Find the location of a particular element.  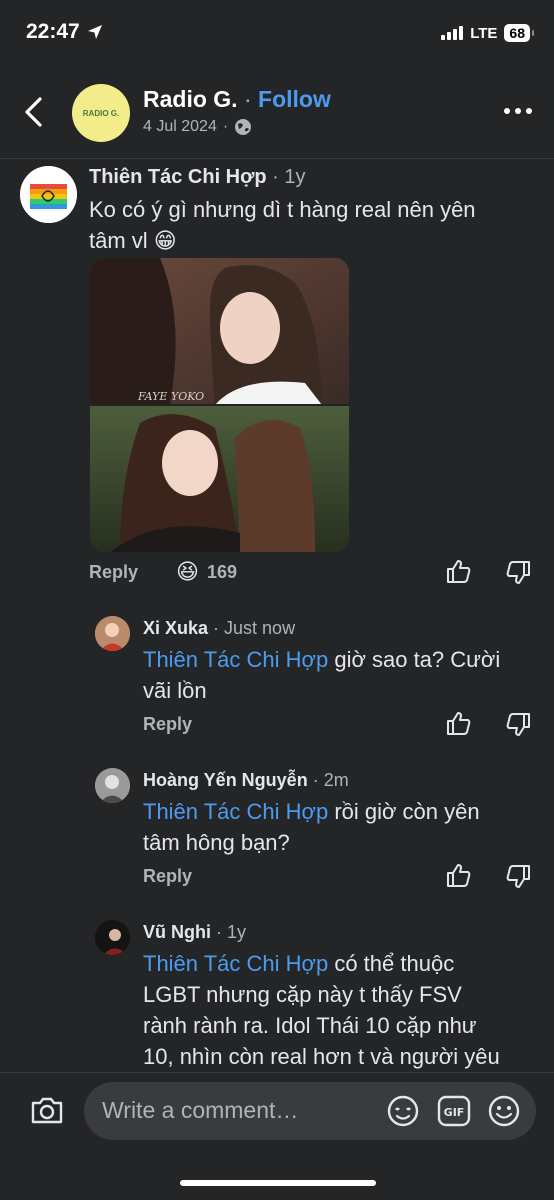

location-arrow-icon is located at coordinates (94, 32).